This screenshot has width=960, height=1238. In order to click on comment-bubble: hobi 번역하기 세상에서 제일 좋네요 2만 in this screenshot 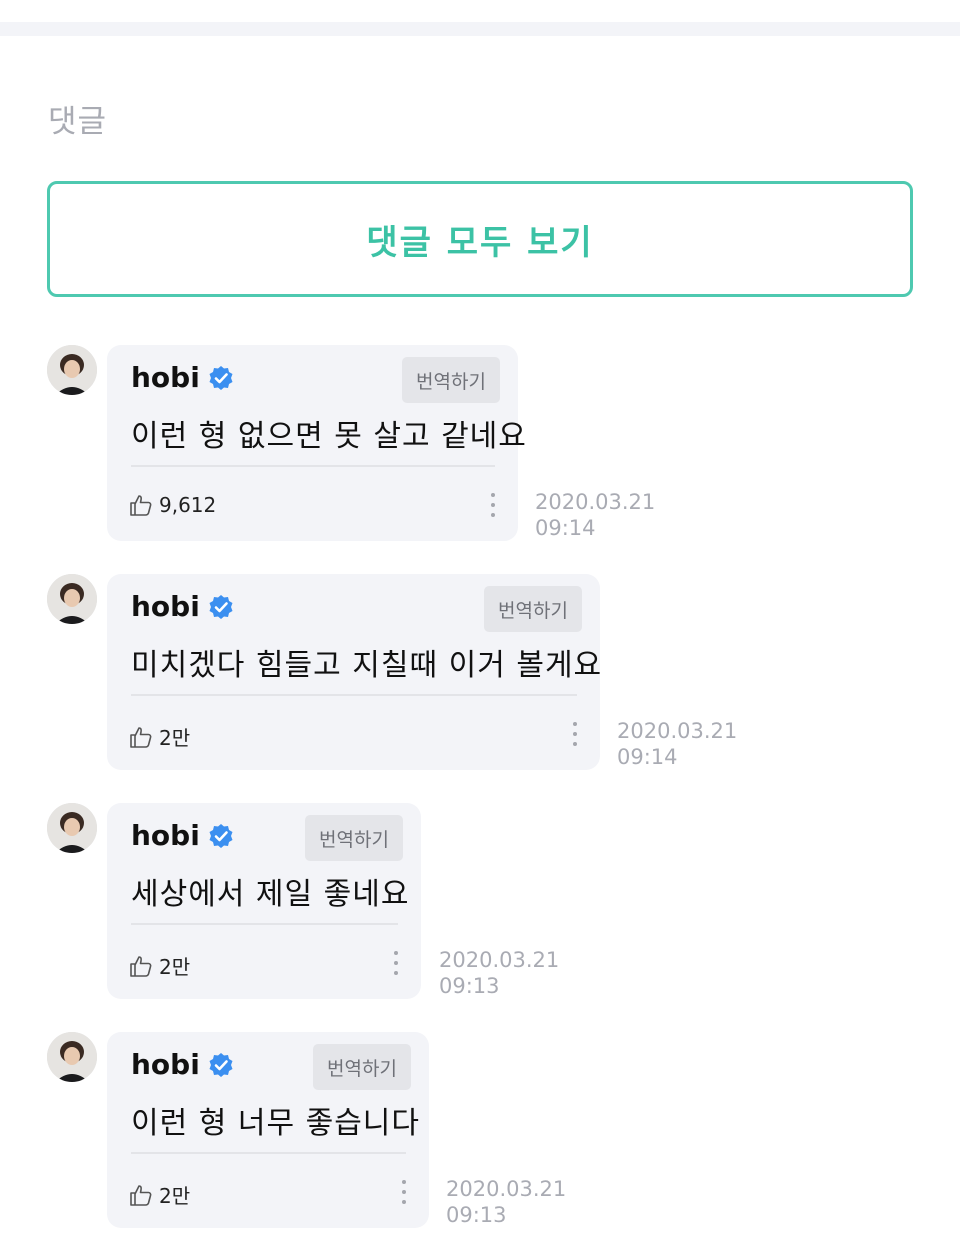, I will do `click(264, 901)`.